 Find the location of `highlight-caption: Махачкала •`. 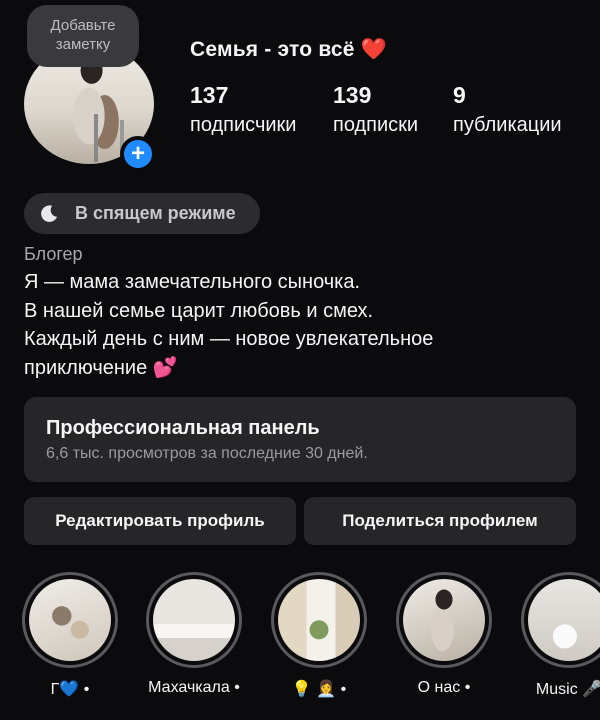

highlight-caption: Махачкала • is located at coordinates (194, 687).